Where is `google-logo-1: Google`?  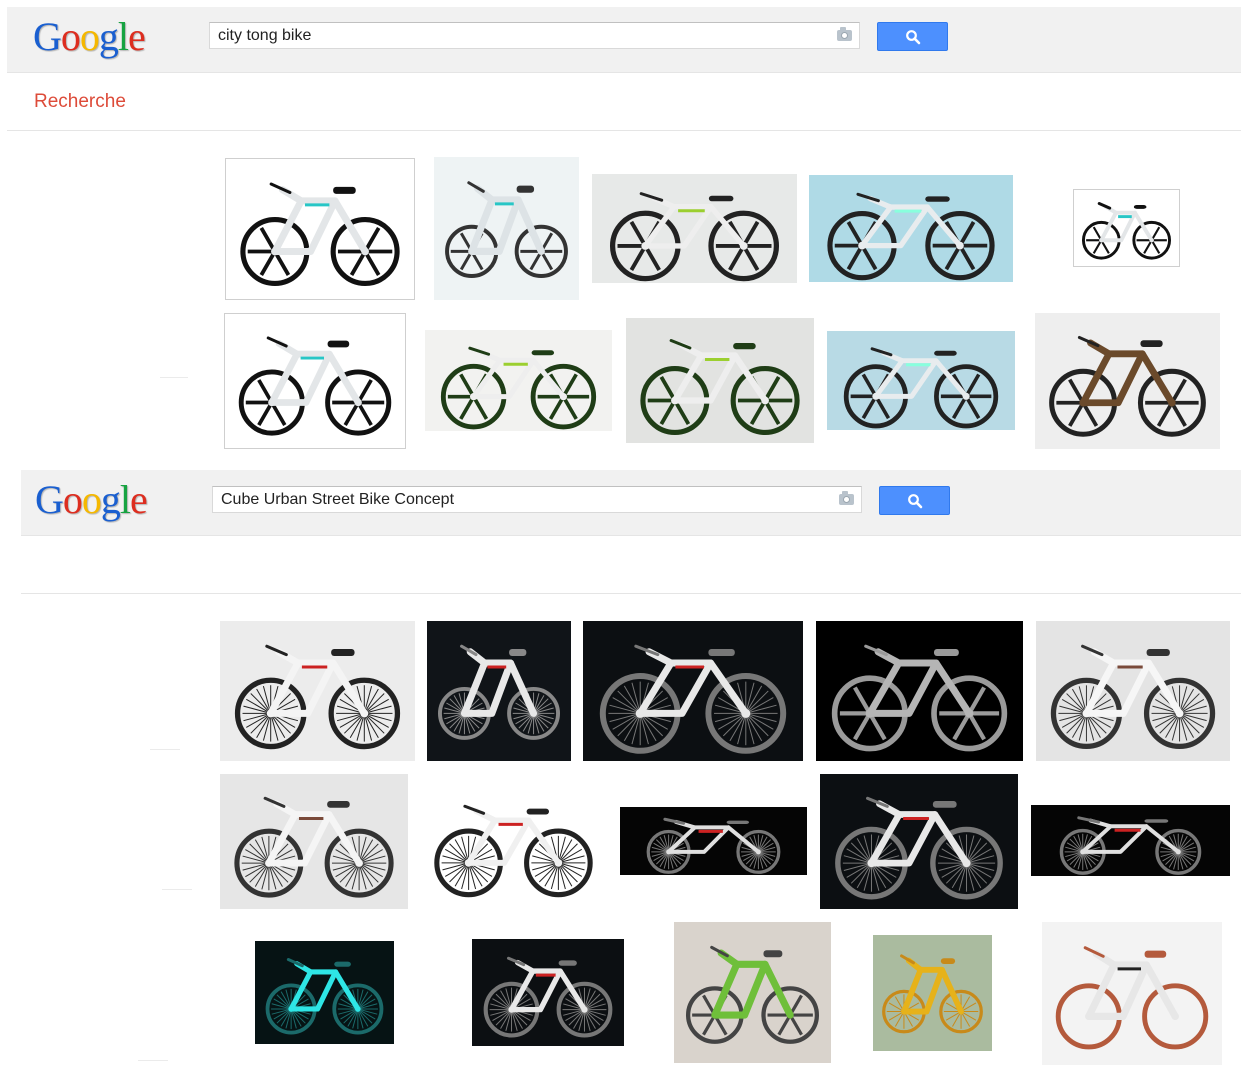 google-logo-1: Google is located at coordinates (89, 36).